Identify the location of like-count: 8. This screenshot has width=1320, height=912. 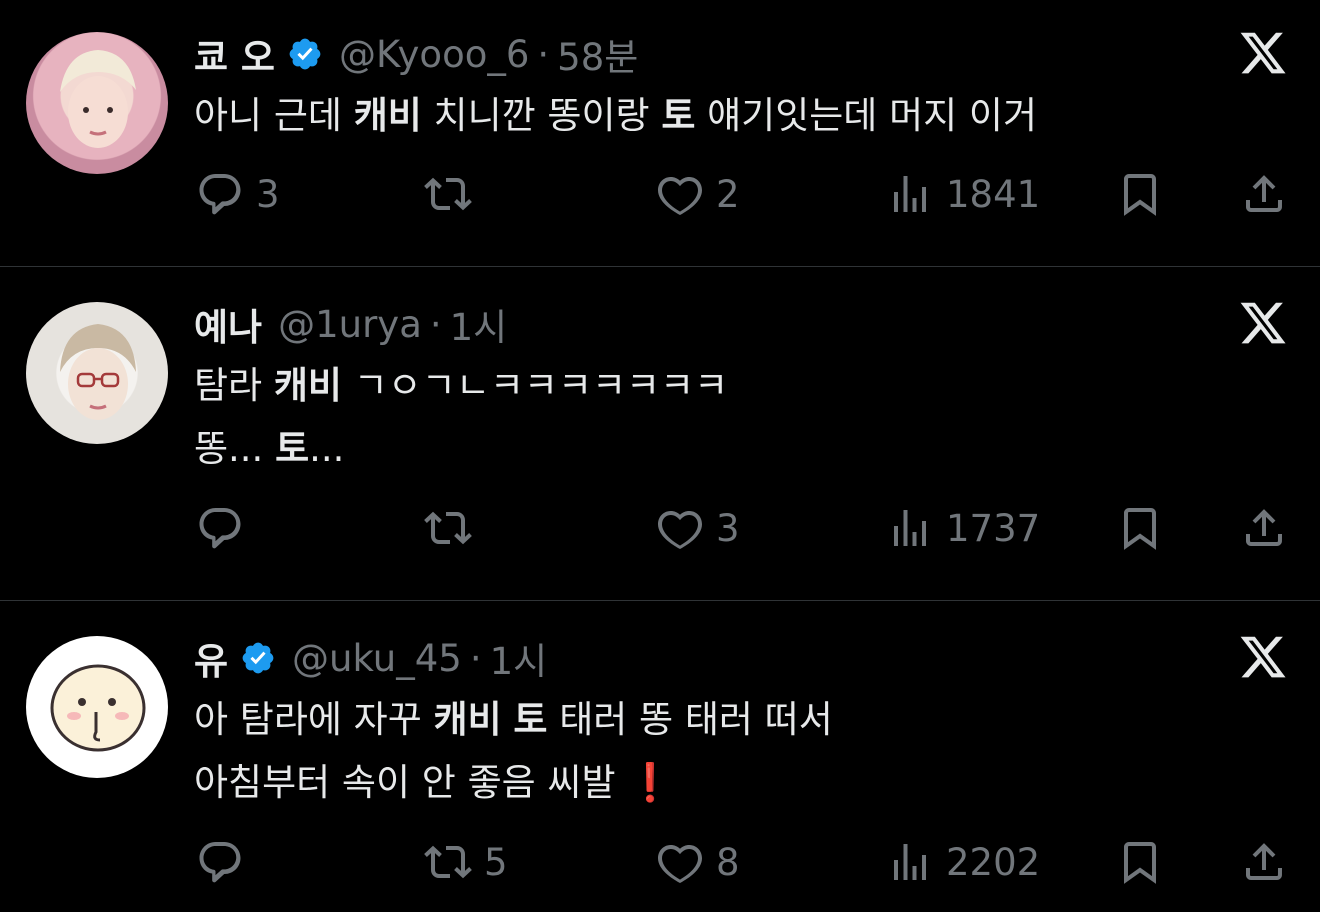
(728, 862).